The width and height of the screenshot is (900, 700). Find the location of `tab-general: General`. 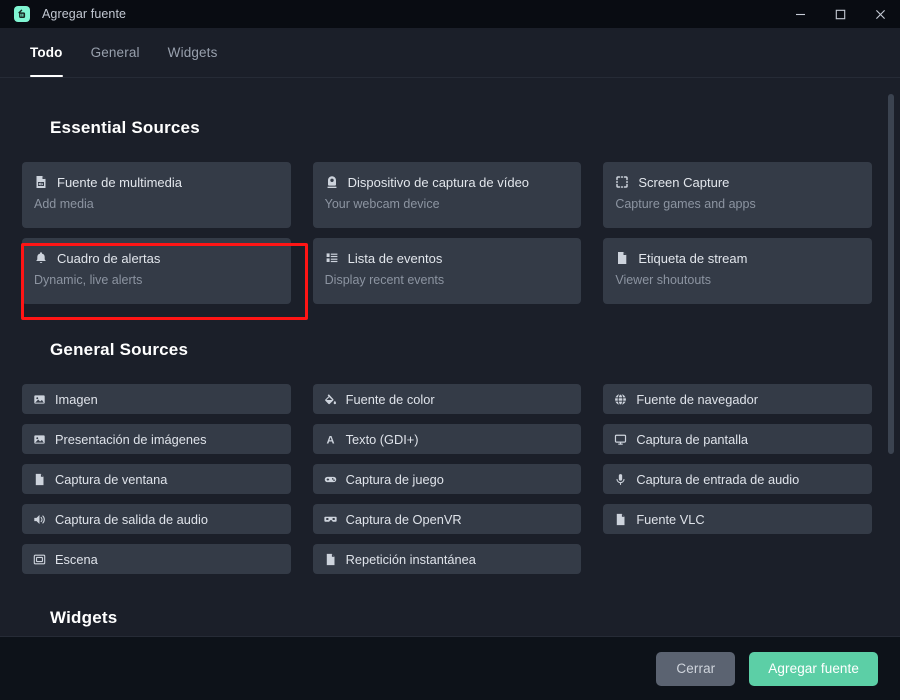

tab-general: General is located at coordinates (115, 52).